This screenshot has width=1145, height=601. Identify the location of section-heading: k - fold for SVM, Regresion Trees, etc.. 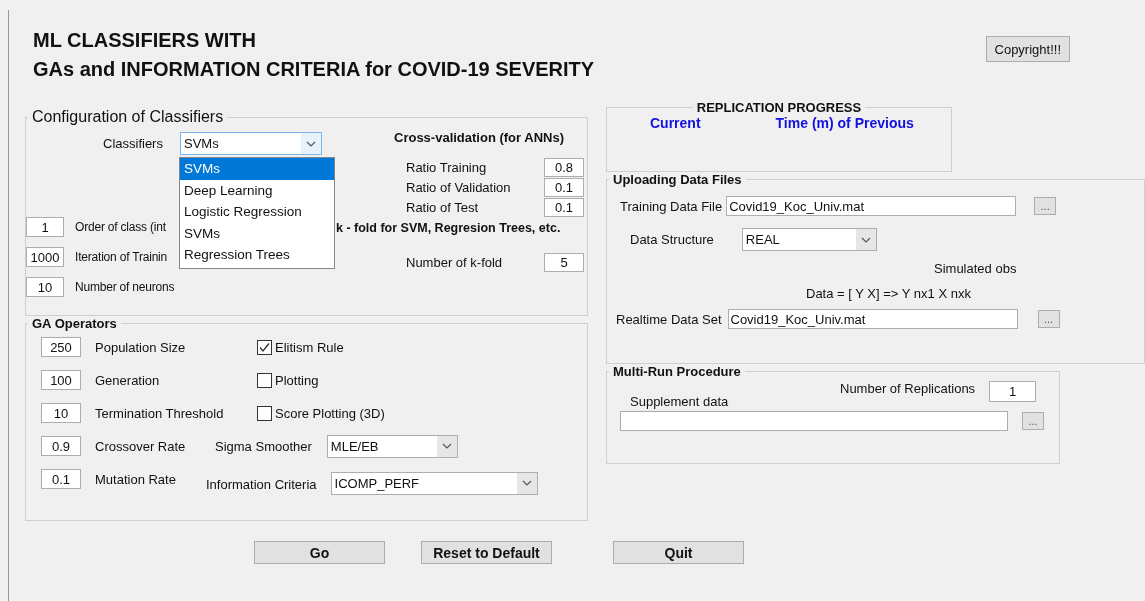
(449, 228).